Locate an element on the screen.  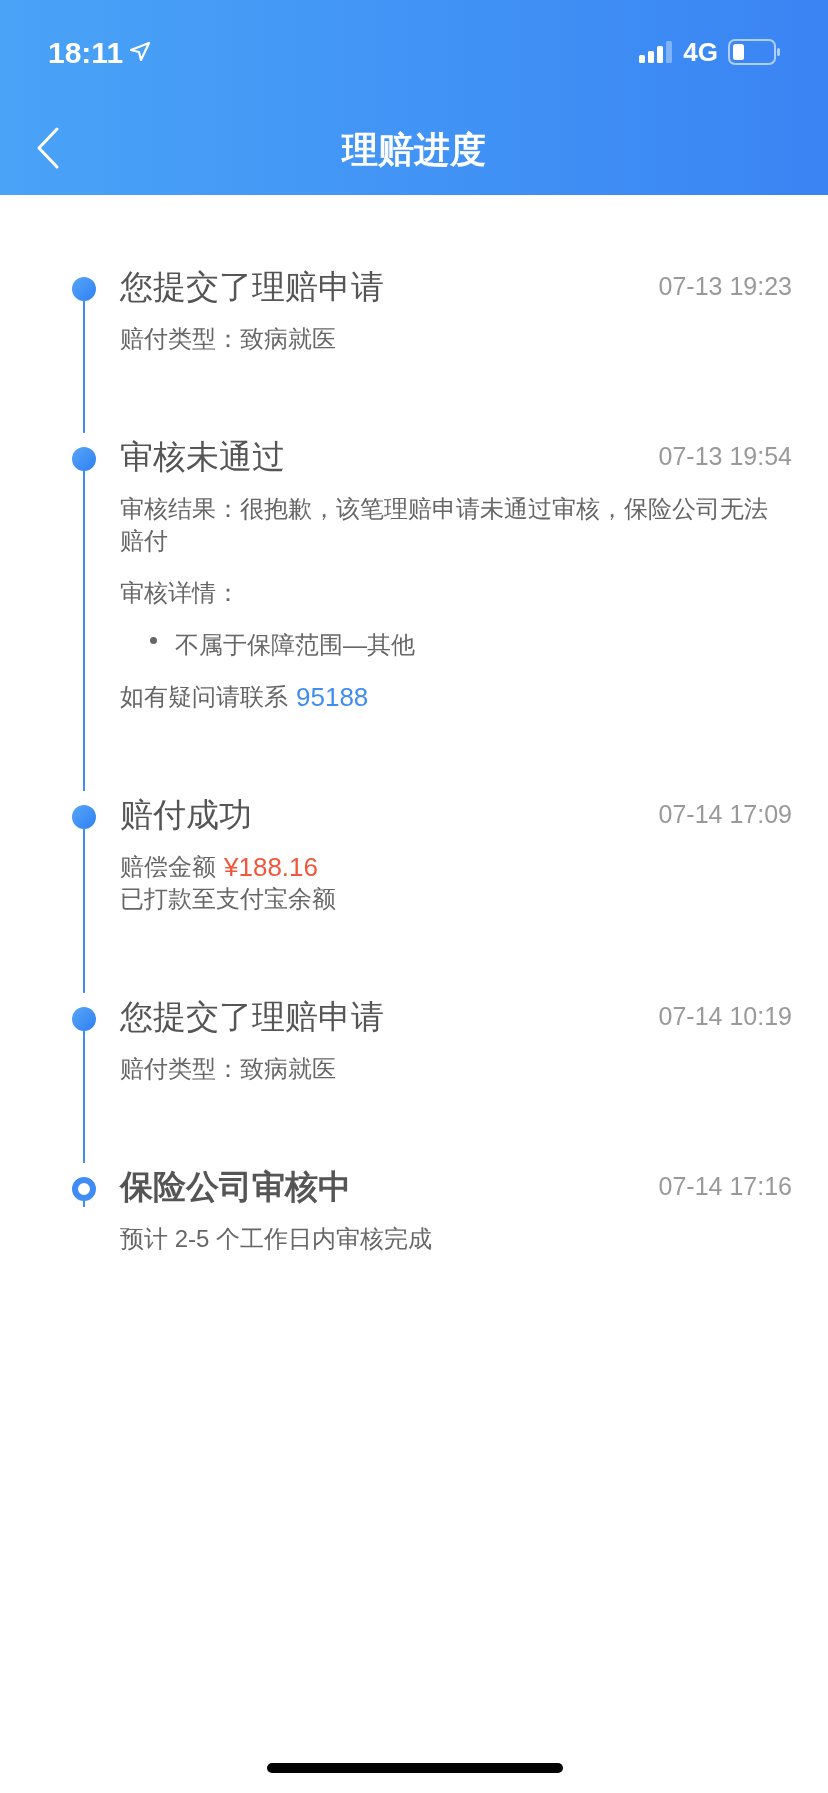
status-time: 18:11 is located at coordinates (86, 52).